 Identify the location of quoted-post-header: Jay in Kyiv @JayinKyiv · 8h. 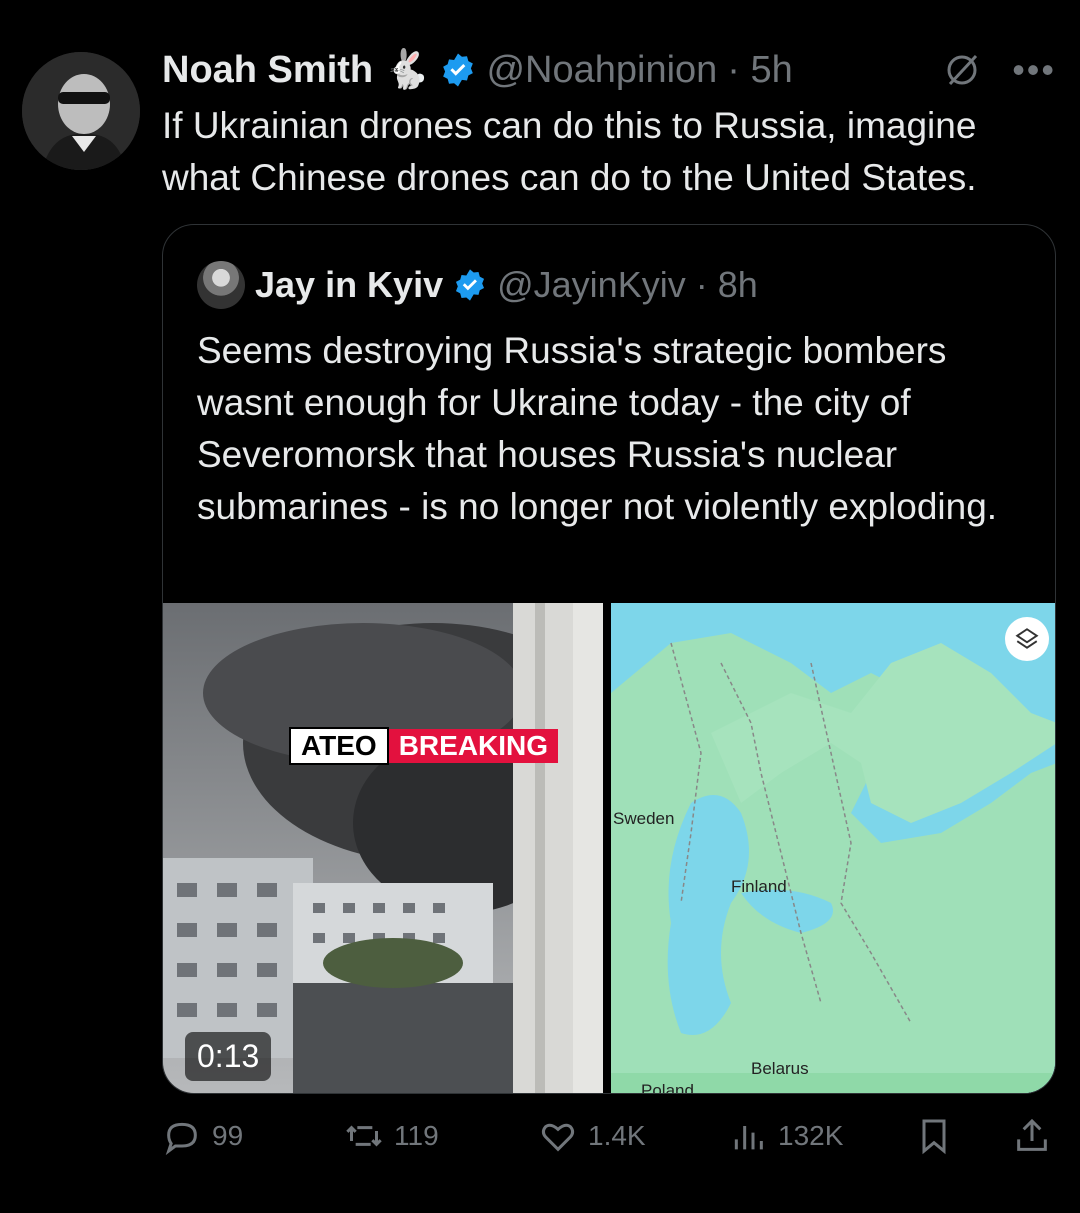
(477, 285).